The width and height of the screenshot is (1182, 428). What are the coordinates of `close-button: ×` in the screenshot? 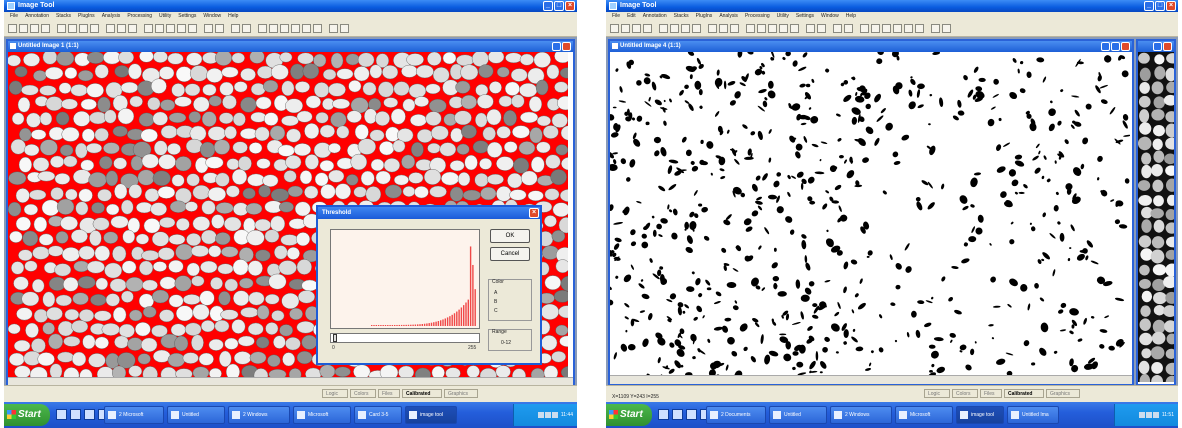 It's located at (1171, 6).